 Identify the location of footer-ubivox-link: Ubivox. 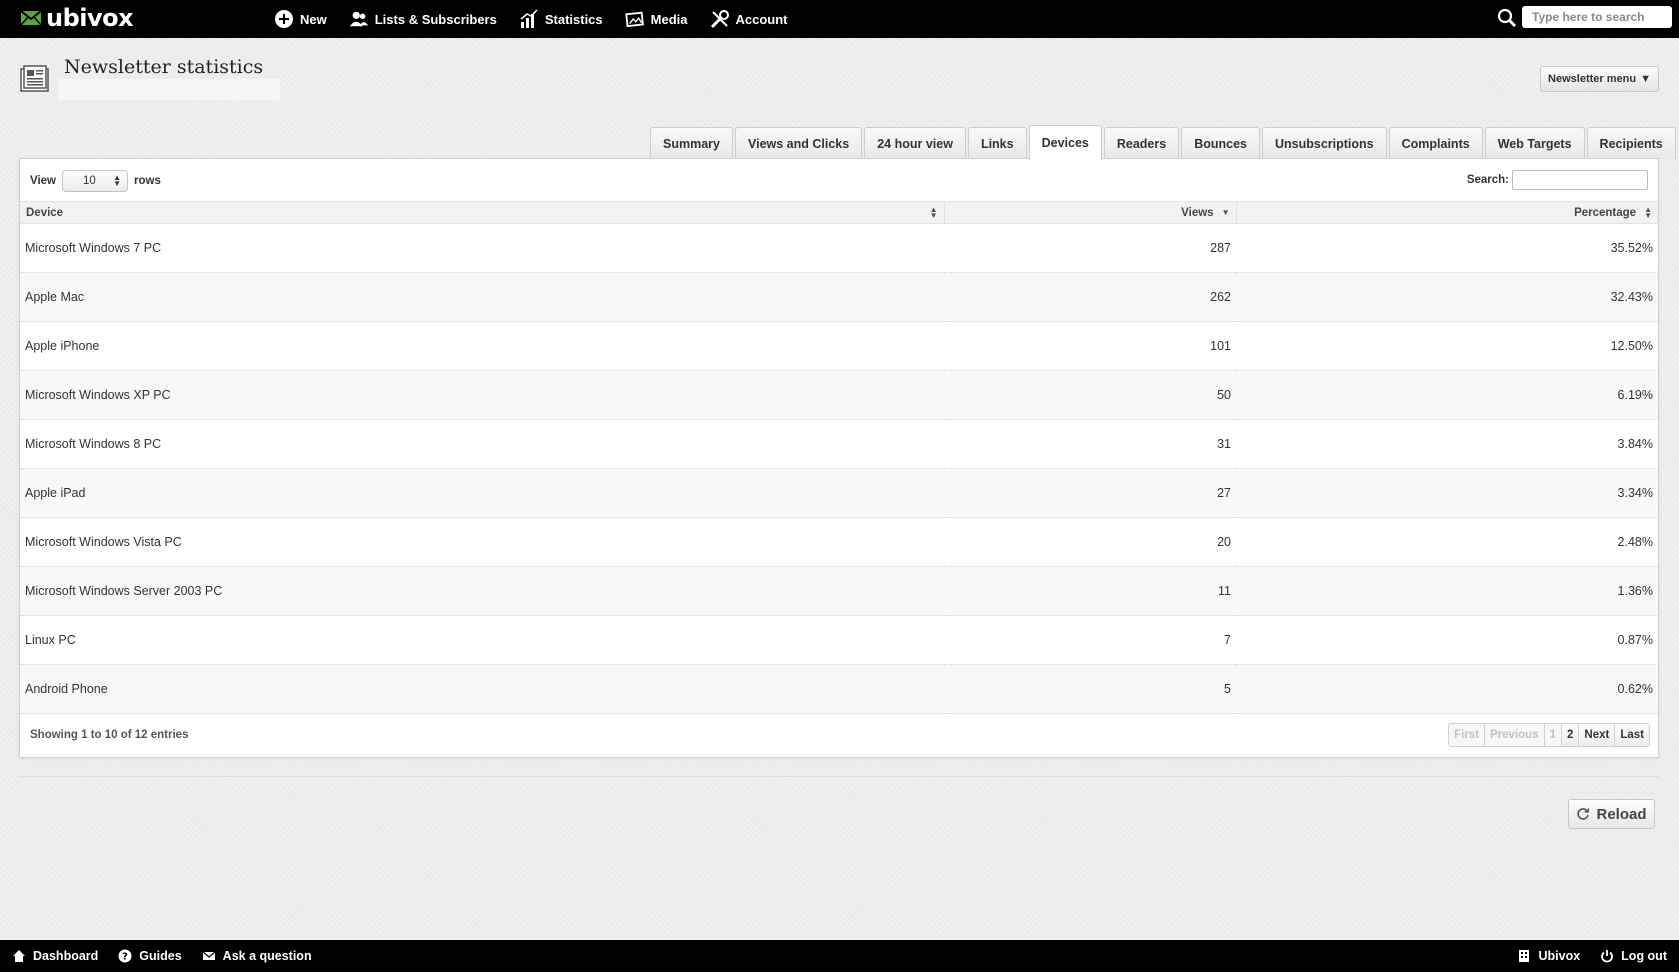
(1548, 956).